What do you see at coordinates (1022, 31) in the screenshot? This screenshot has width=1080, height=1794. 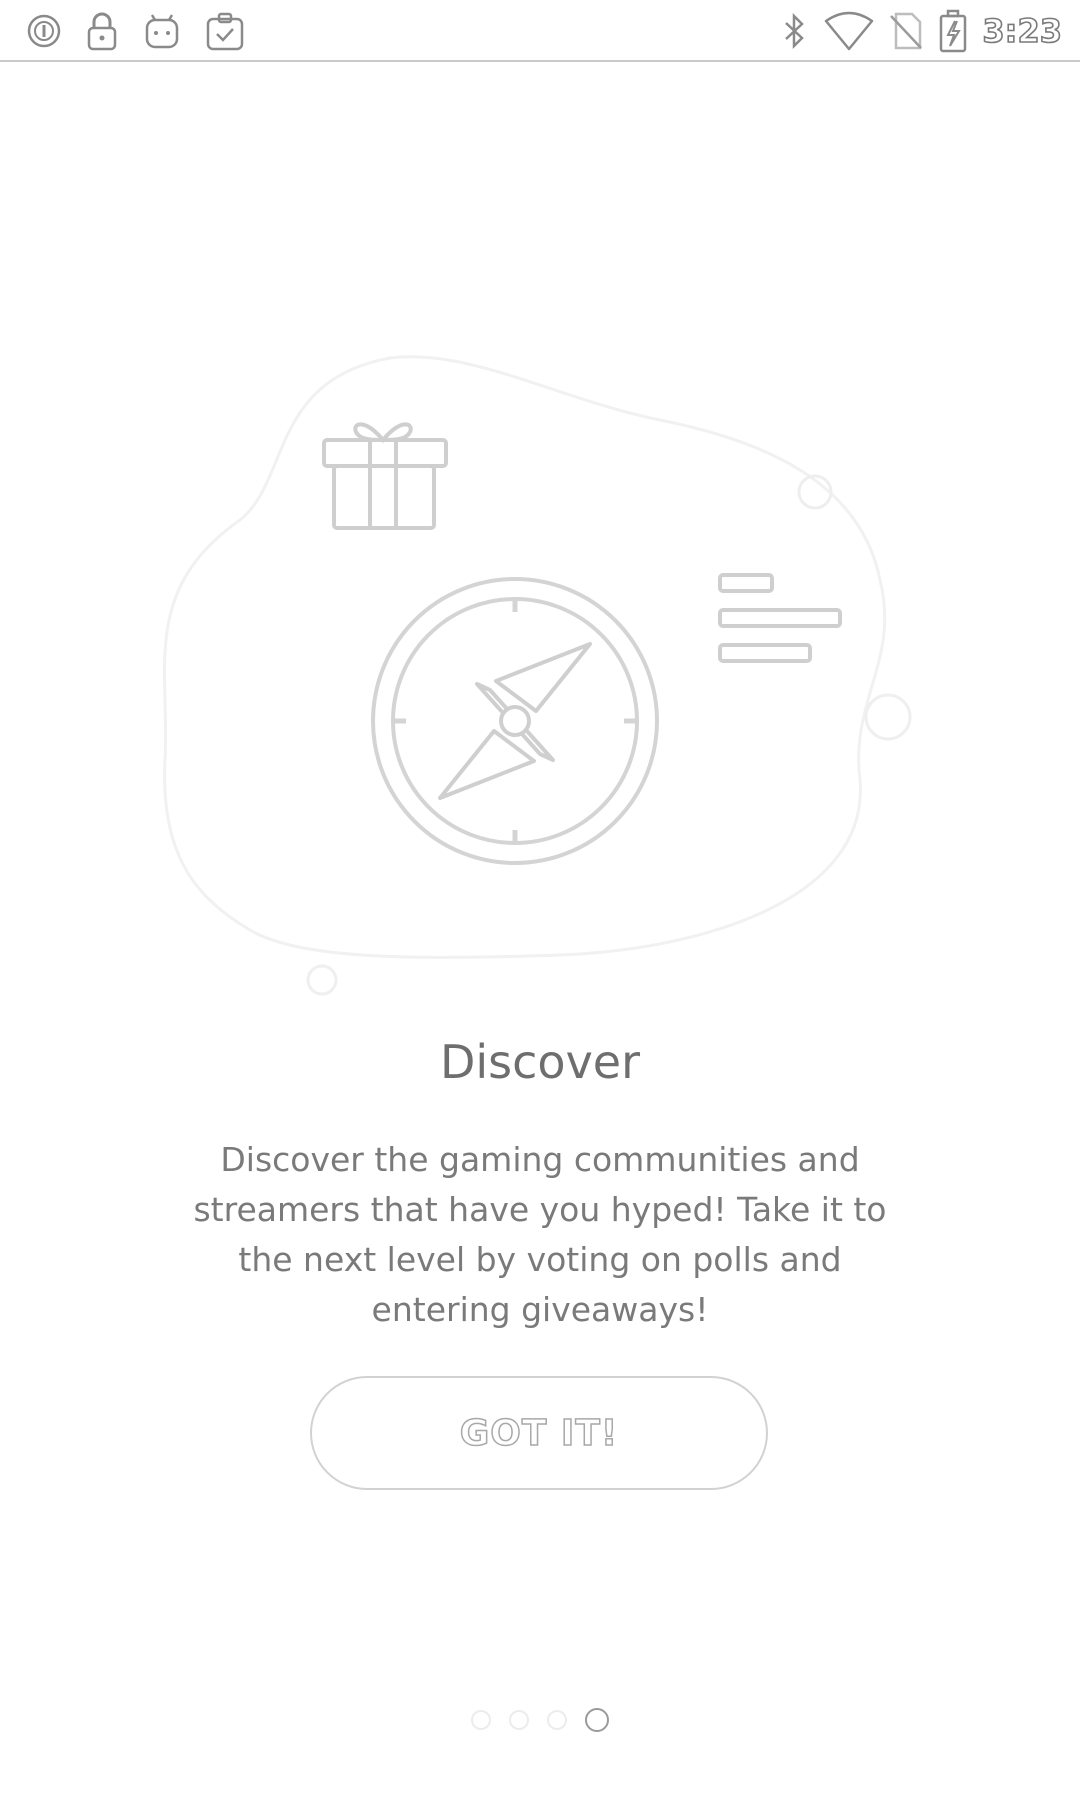 I see `status-time: 3:23` at bounding box center [1022, 31].